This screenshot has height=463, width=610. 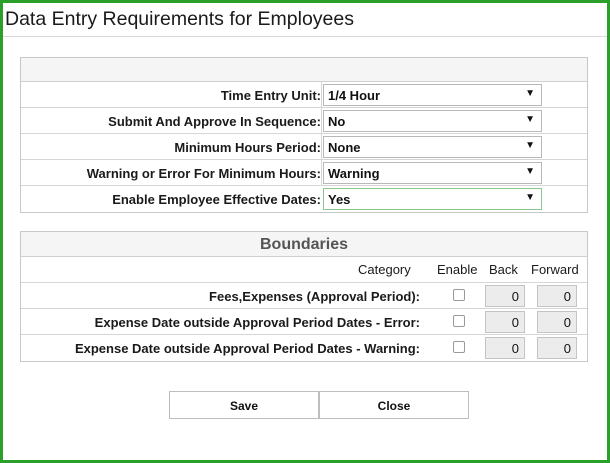 I want to click on submit-approve-select: No ▼, so click(x=432, y=121).